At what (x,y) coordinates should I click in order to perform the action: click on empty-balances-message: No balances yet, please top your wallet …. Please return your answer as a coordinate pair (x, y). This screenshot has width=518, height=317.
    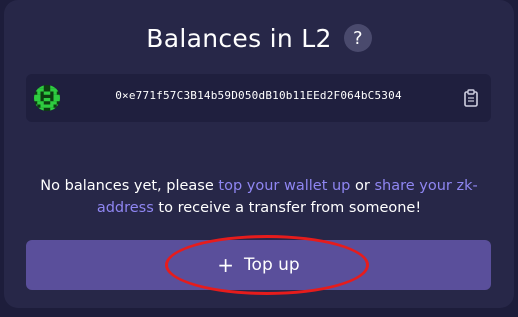
    Looking at the image, I should click on (259, 197).